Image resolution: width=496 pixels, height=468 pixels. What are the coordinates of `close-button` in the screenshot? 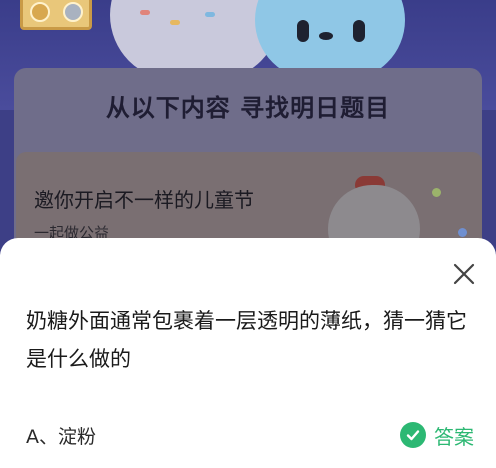 It's located at (464, 274).